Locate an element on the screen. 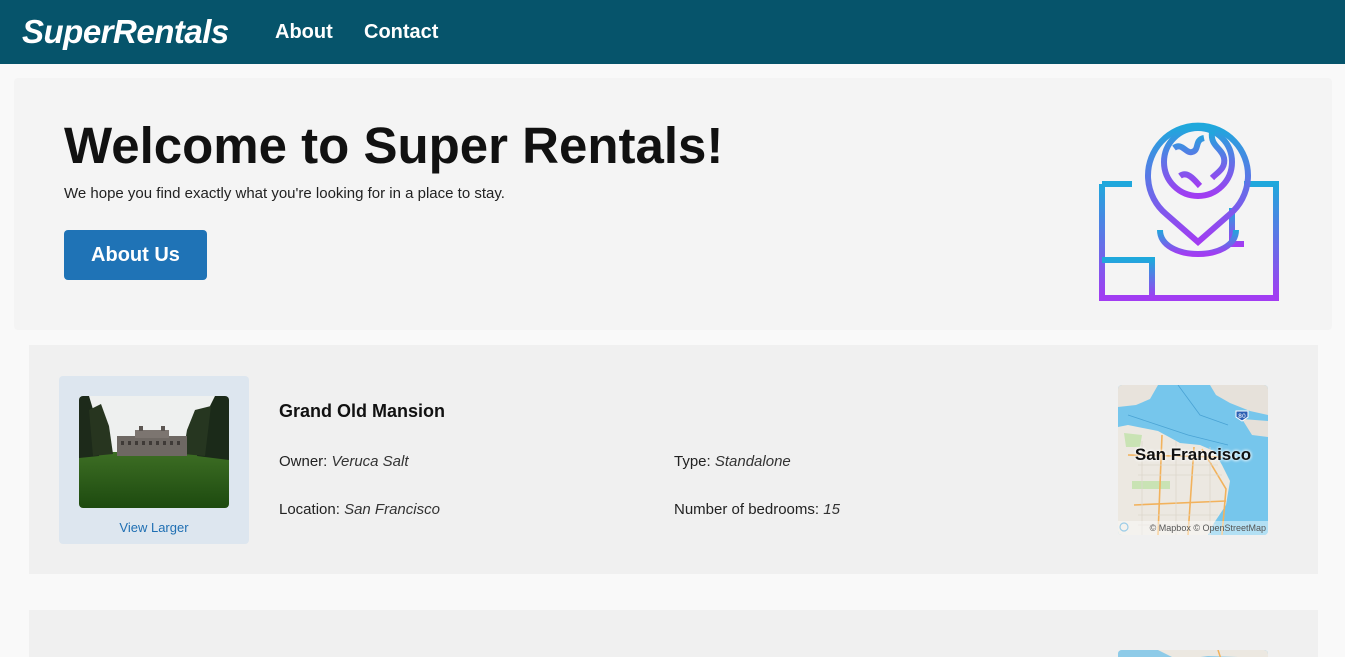 The height and width of the screenshot is (657, 1345). location-label: Location: is located at coordinates (309, 509).